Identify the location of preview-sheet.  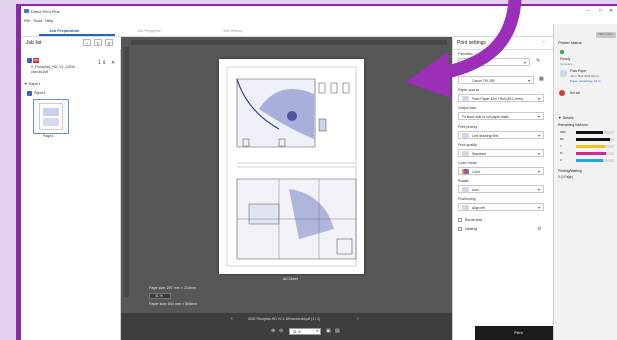
(291, 166).